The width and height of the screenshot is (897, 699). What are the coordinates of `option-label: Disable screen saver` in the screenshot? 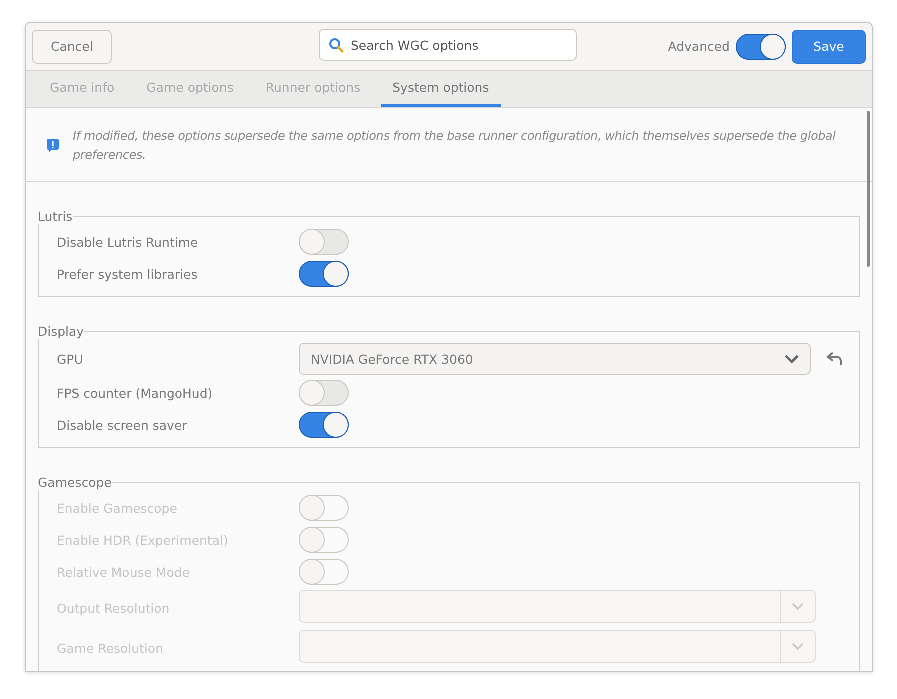 It's located at (122, 425).